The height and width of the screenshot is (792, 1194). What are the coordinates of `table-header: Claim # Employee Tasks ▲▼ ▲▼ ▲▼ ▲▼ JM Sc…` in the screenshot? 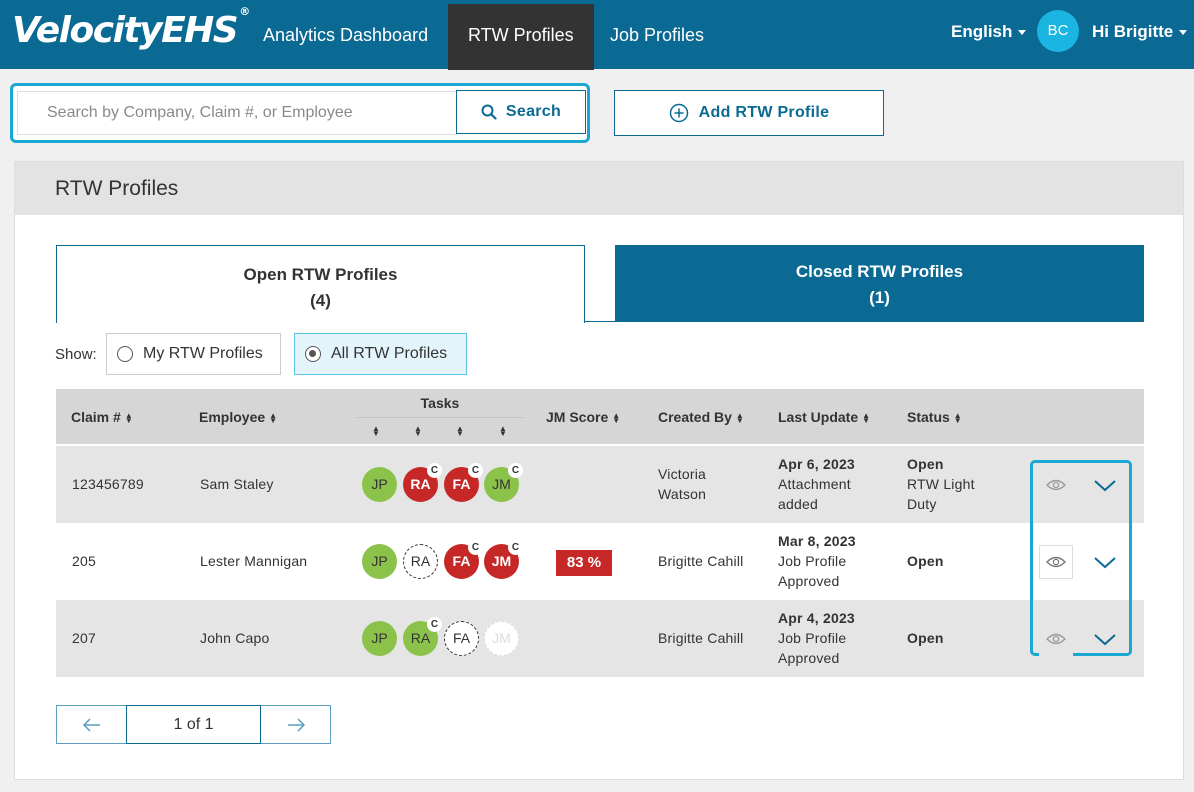 It's located at (600, 416).